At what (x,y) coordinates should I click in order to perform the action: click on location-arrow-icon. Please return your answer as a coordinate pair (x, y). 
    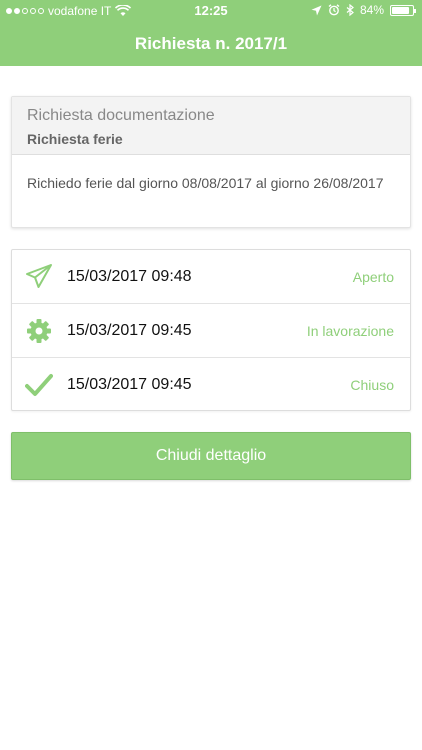
    Looking at the image, I should click on (316, 10).